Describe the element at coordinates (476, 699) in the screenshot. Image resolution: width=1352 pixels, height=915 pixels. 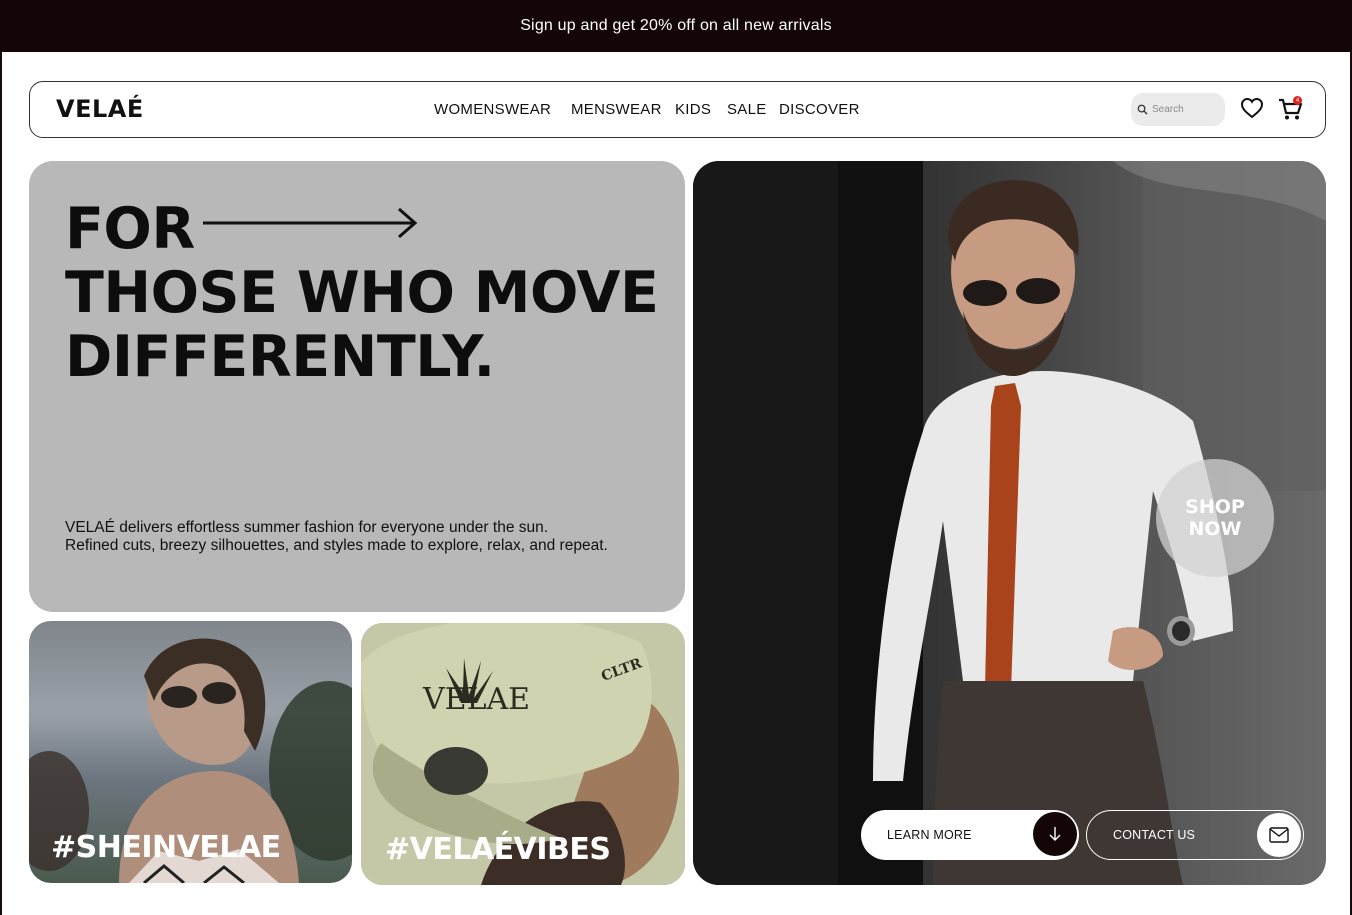
I see `svg-text: VELAE` at that location.